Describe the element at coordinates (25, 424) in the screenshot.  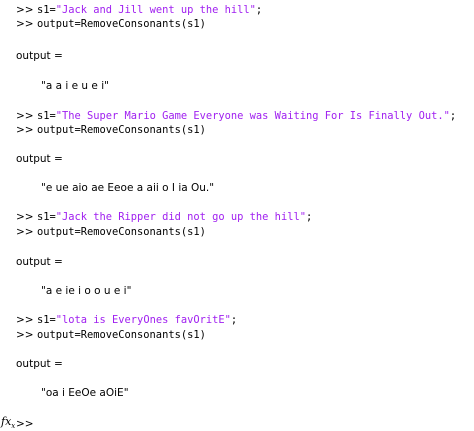
I see `command-prompt: >>` at that location.